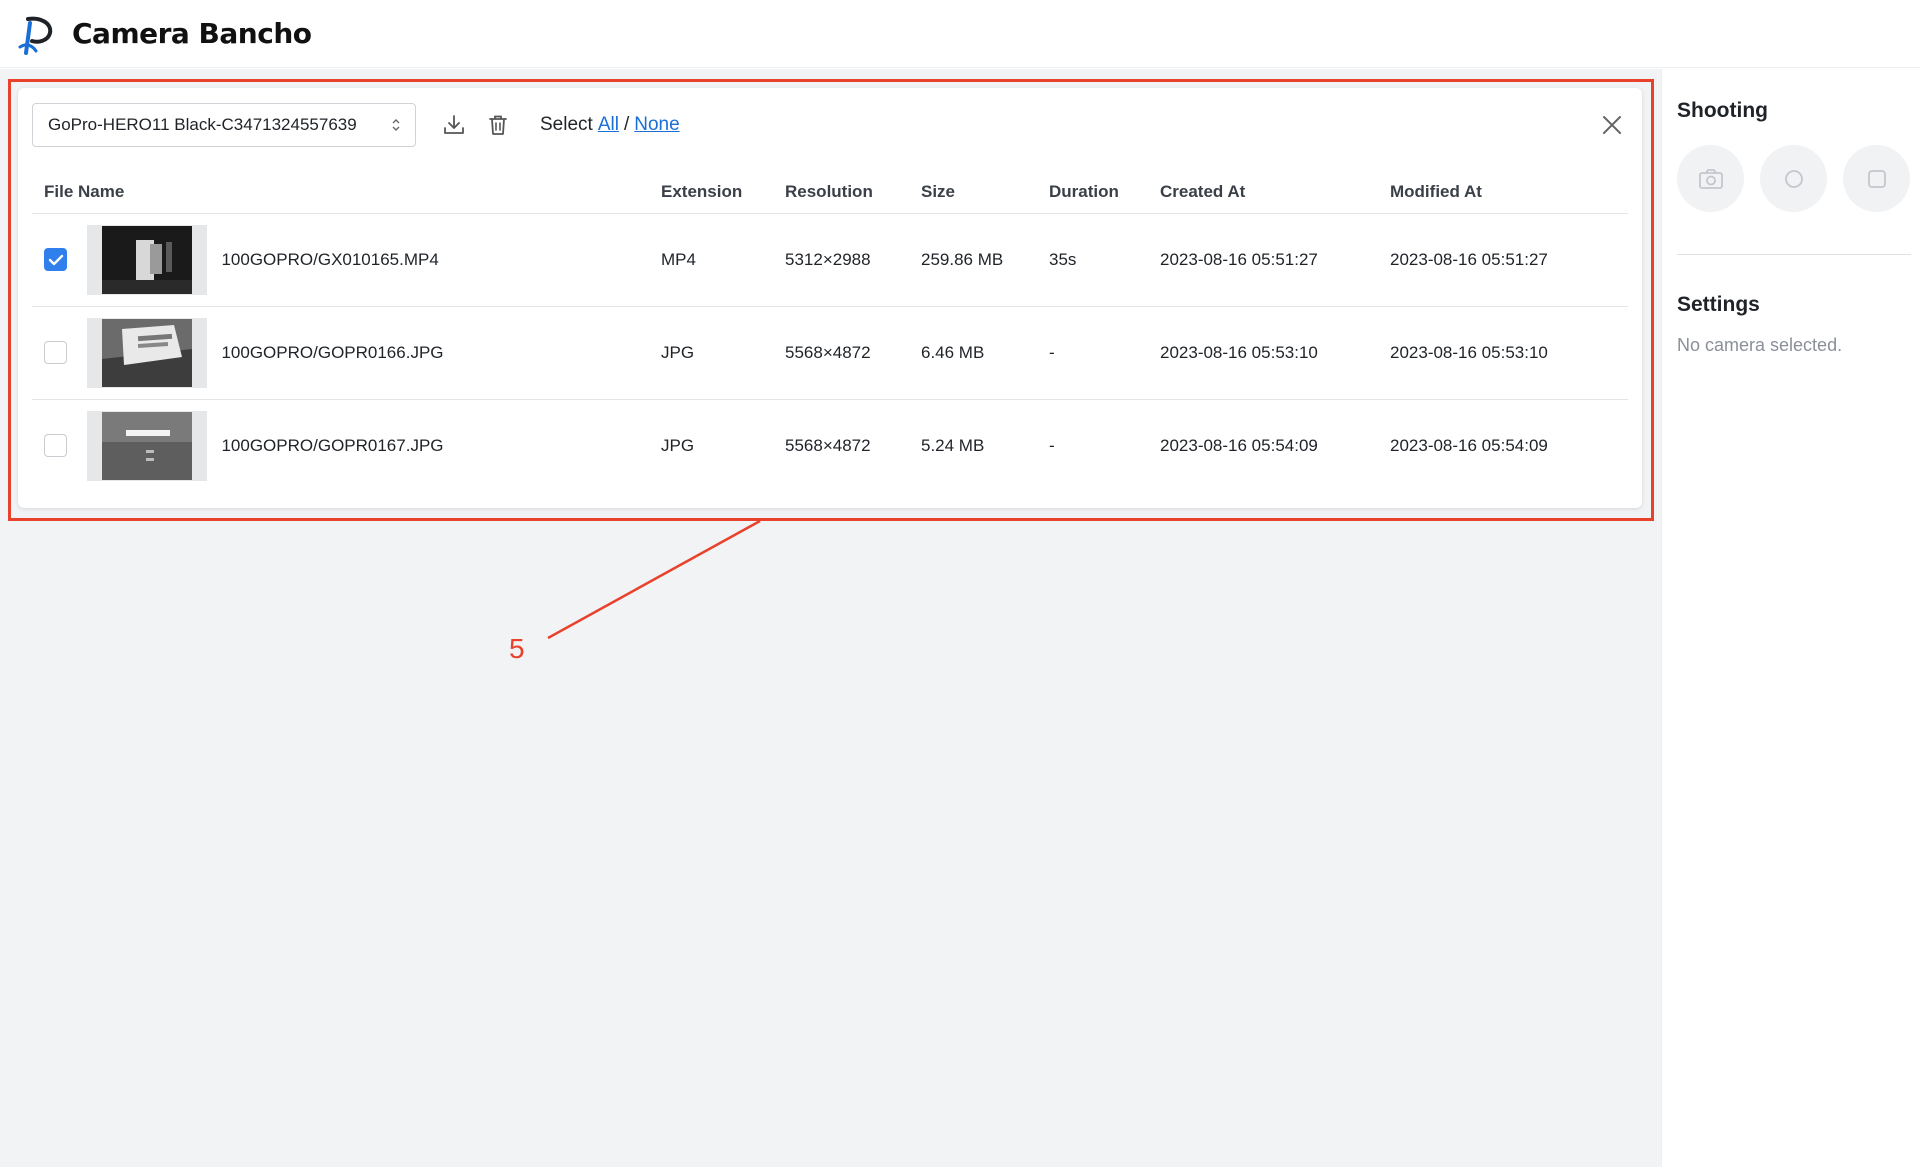 This screenshot has height=1167, width=1920. What do you see at coordinates (192, 33) in the screenshot?
I see `app-title: Camera Bancho` at bounding box center [192, 33].